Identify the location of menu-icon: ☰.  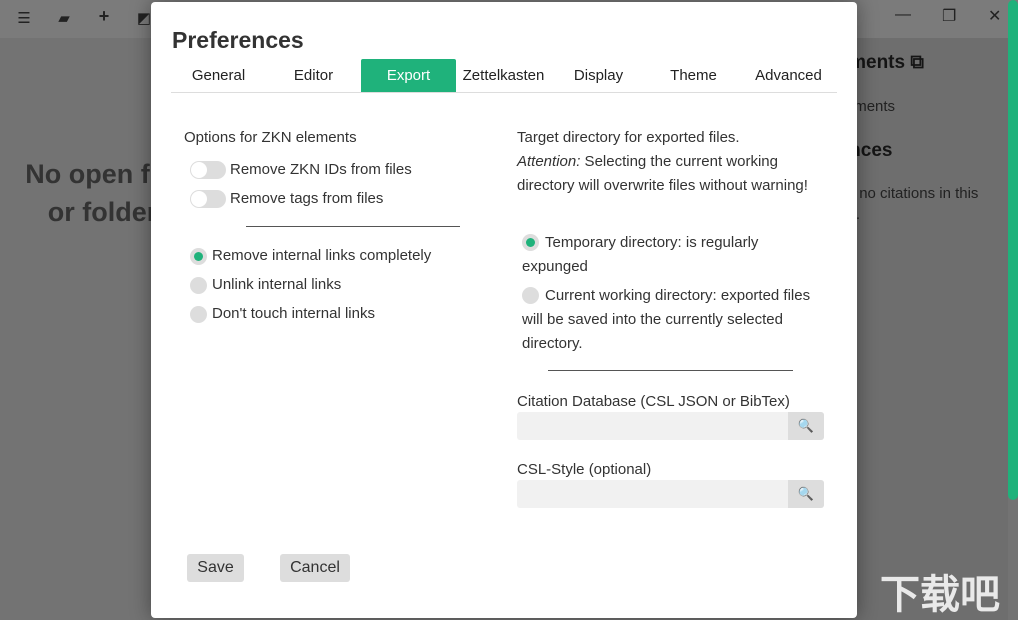
(24, 18).